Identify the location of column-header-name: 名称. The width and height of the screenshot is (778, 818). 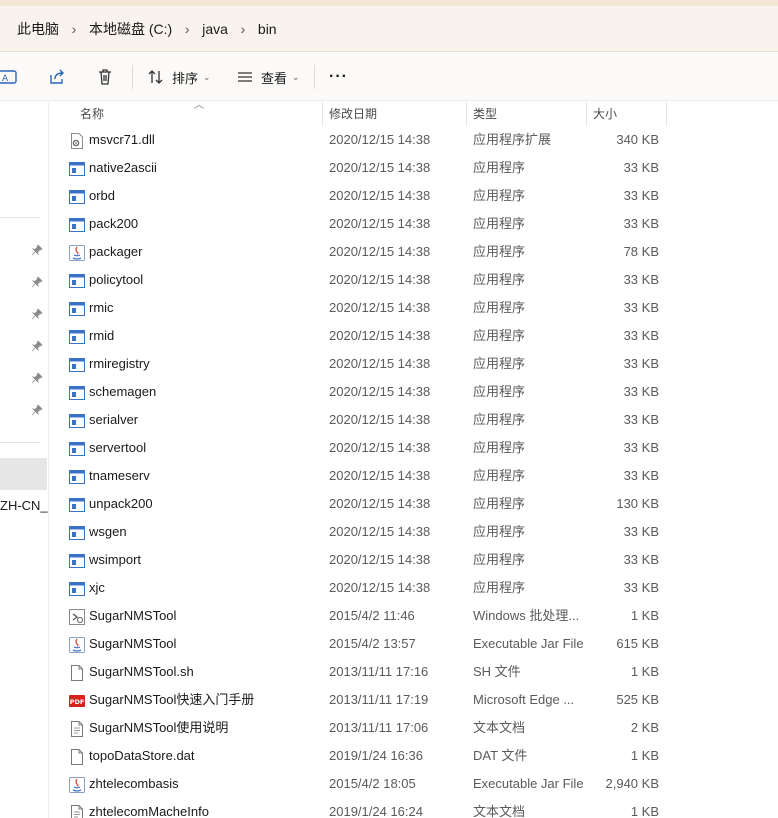
(198, 114).